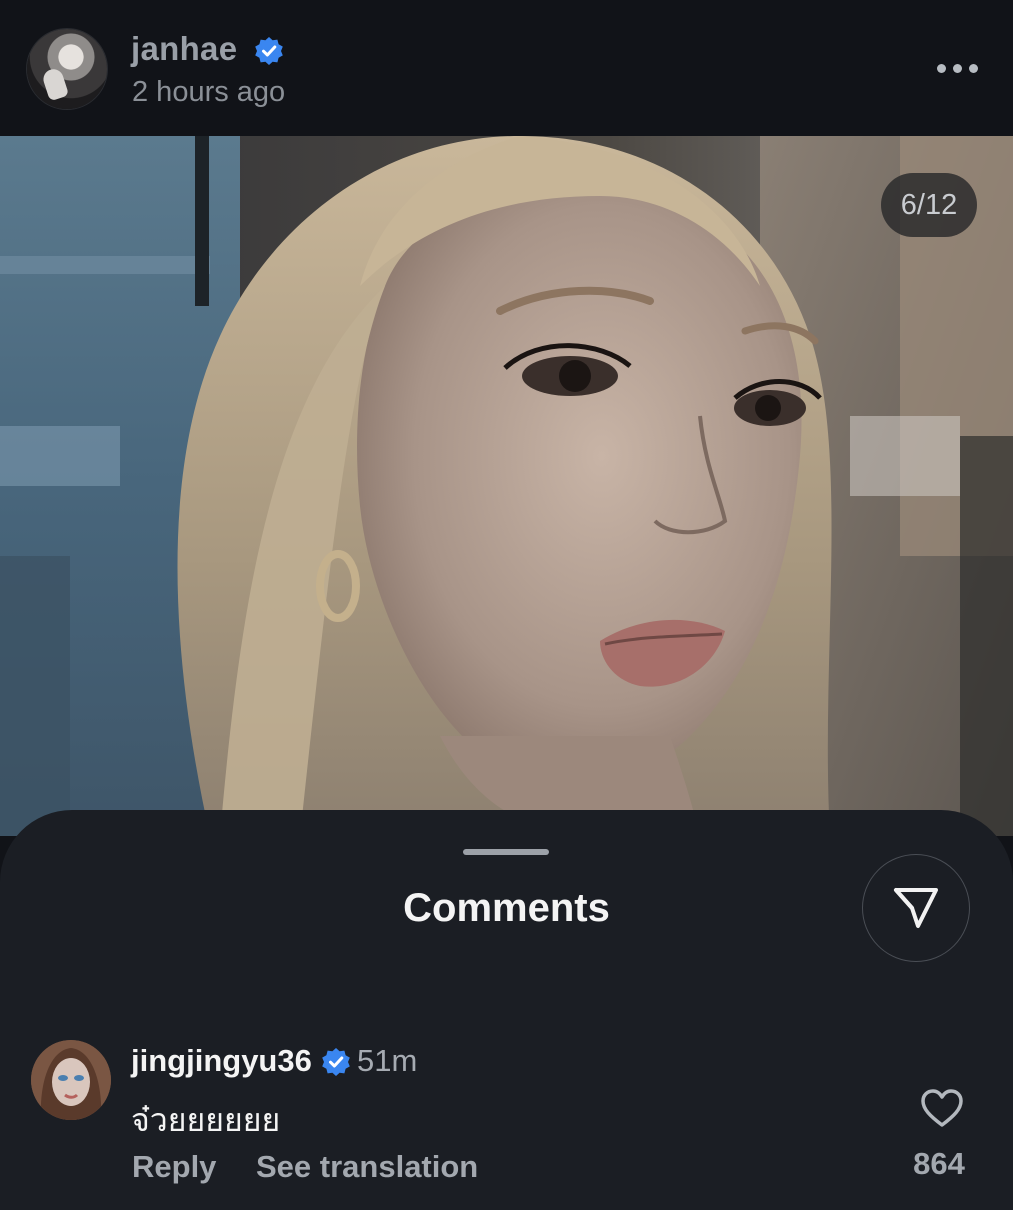  What do you see at coordinates (184, 49) in the screenshot?
I see `author-username: janhae` at bounding box center [184, 49].